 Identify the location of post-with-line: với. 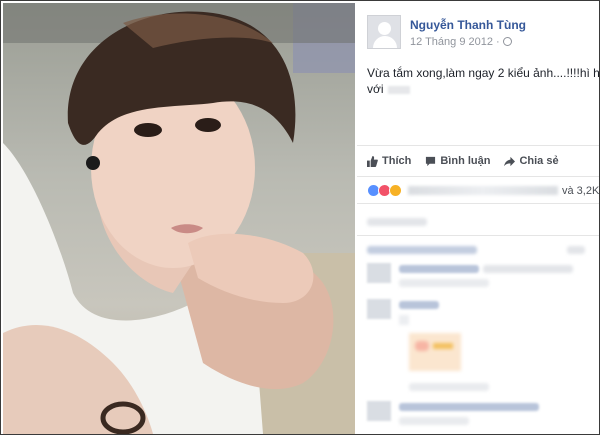
(388, 89).